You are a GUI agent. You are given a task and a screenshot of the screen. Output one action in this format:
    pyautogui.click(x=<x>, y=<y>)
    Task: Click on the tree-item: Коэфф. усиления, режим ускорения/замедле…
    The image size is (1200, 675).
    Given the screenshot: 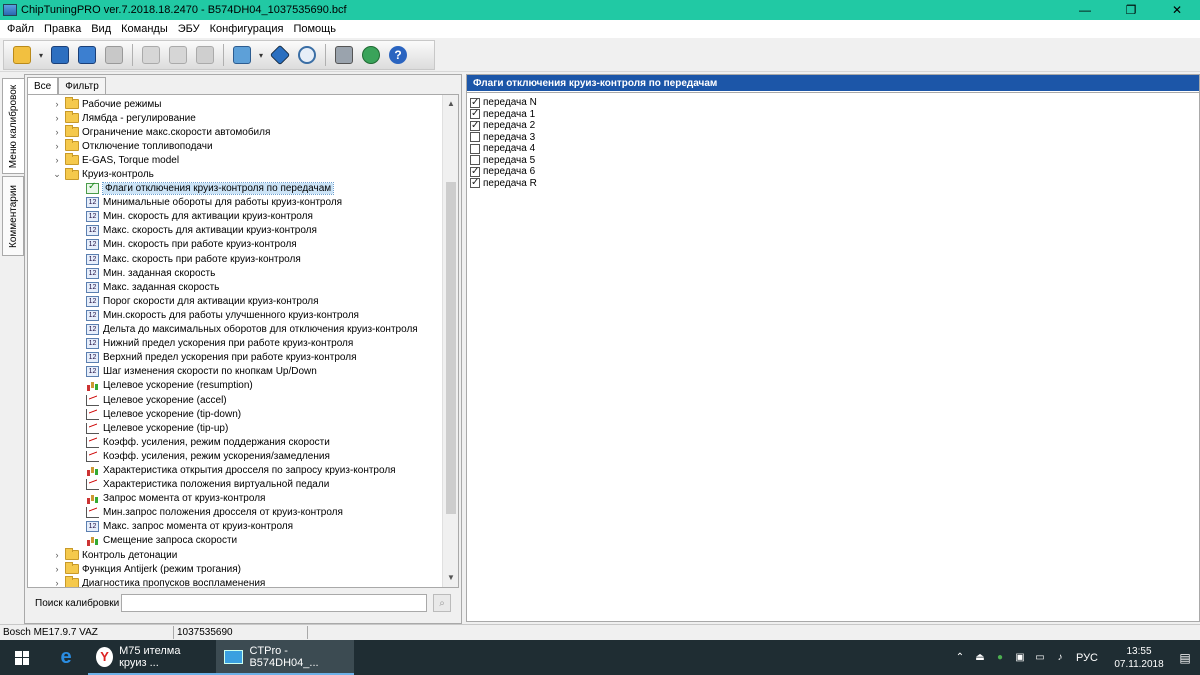 What is the action you would take?
    pyautogui.click(x=236, y=456)
    